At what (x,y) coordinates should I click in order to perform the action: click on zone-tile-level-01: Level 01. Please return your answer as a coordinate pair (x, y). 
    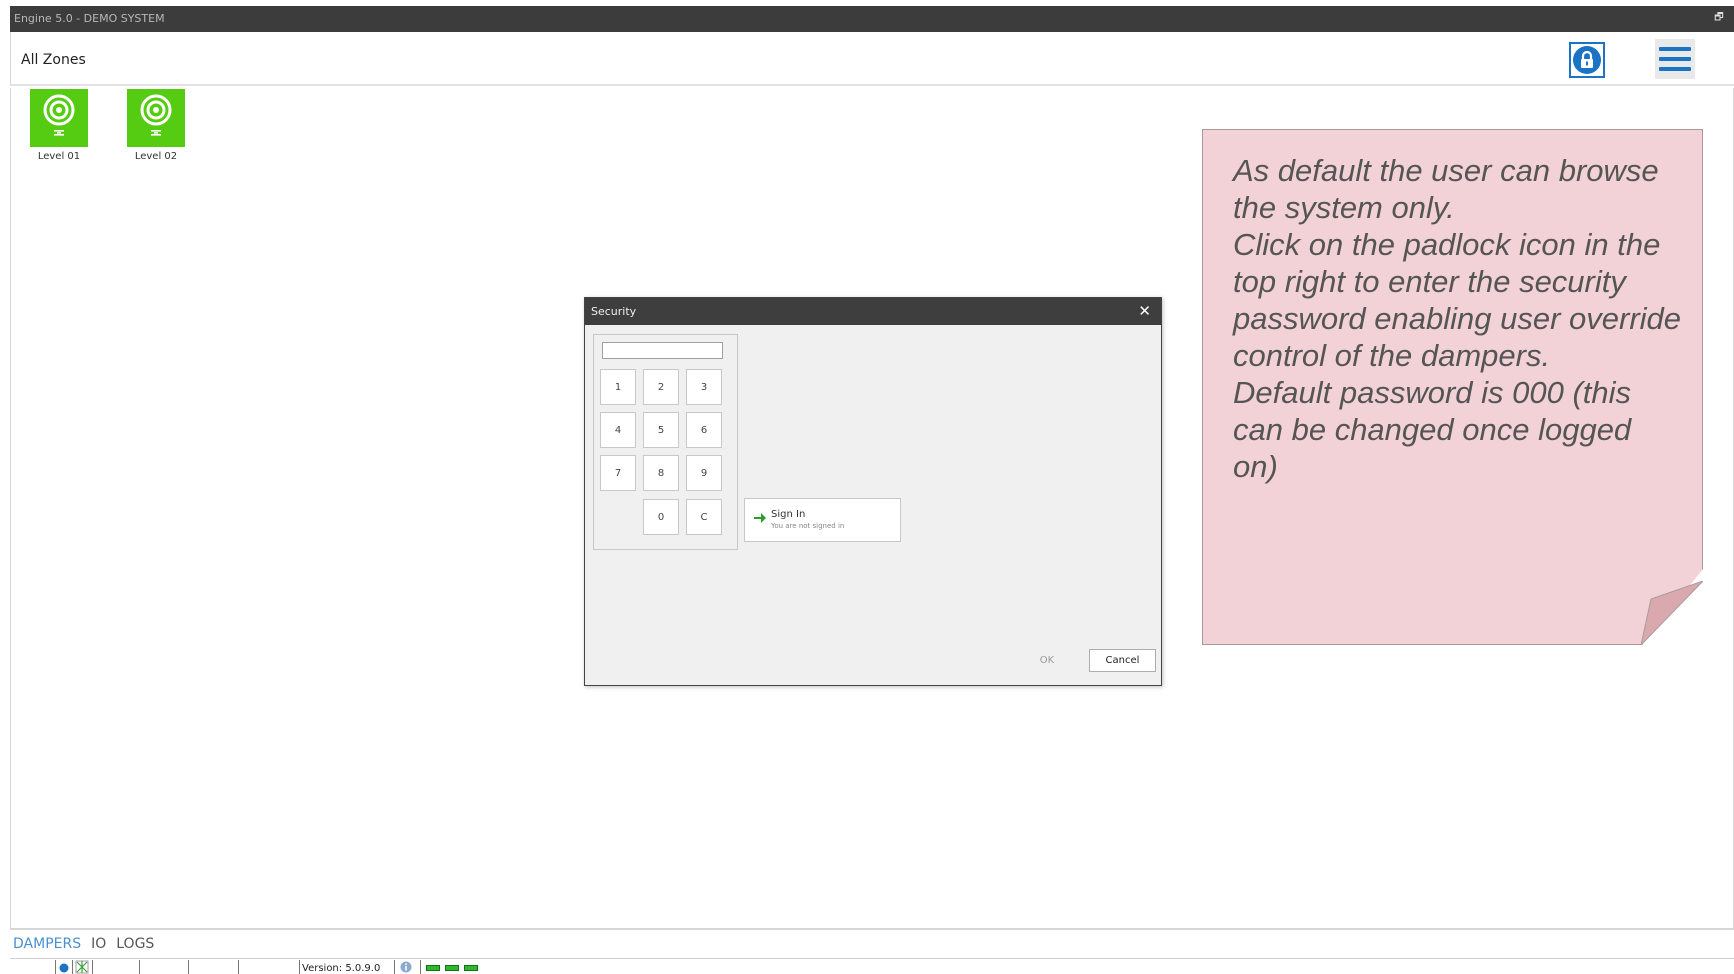
    Looking at the image, I should click on (59, 125).